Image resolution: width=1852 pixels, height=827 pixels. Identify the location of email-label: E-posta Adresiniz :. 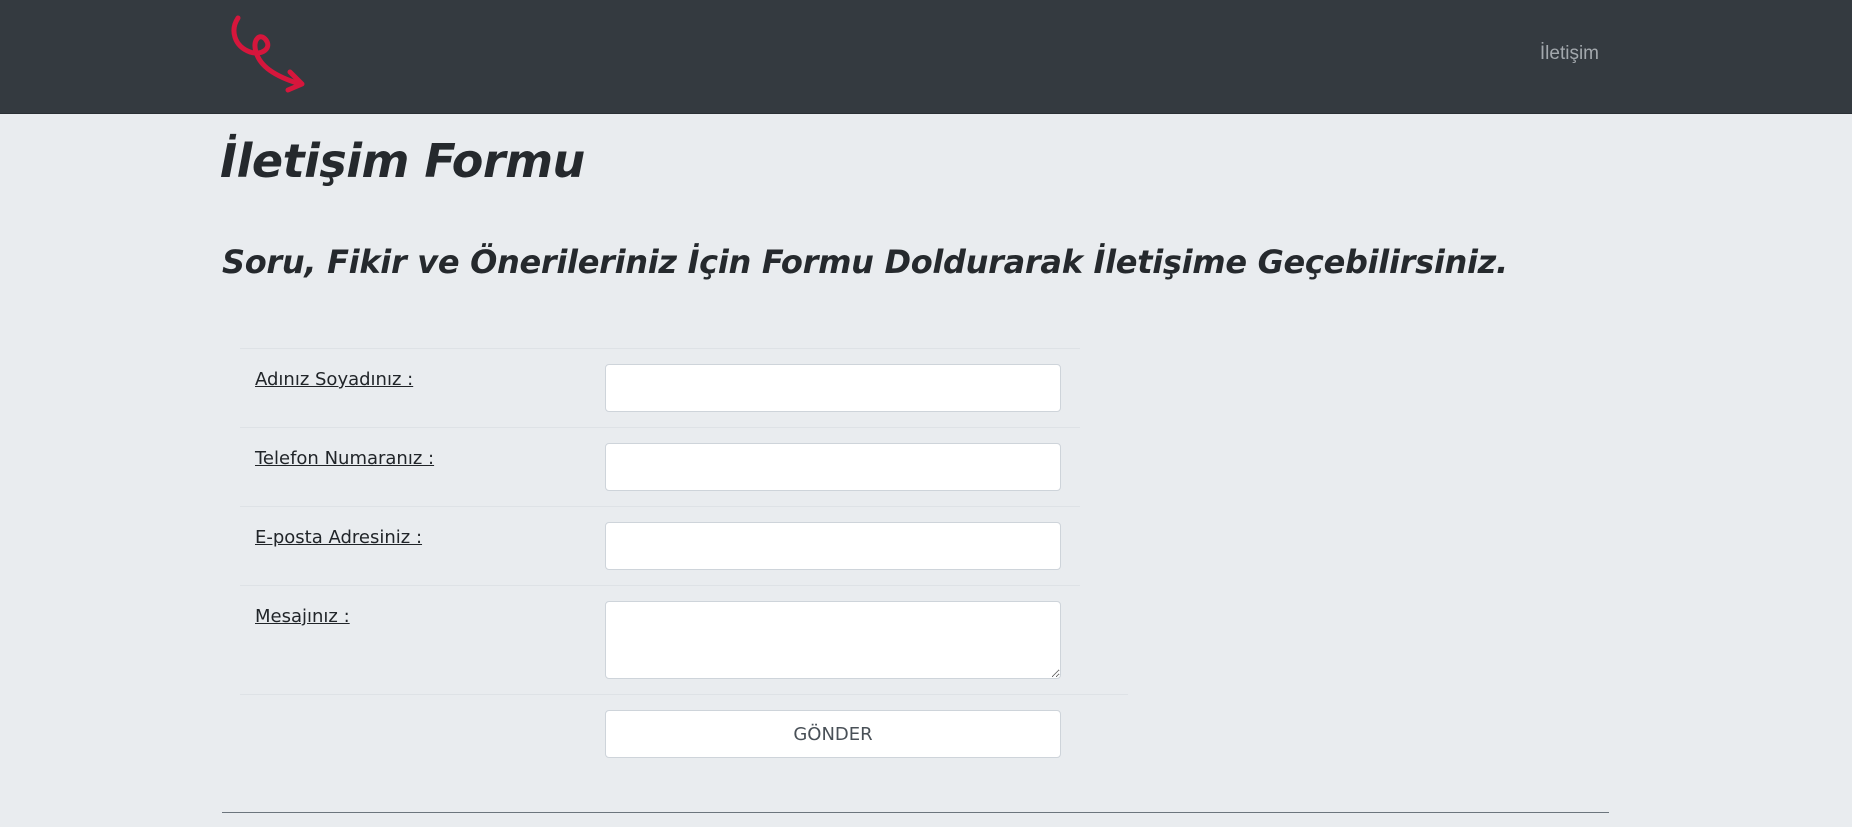
(338, 537).